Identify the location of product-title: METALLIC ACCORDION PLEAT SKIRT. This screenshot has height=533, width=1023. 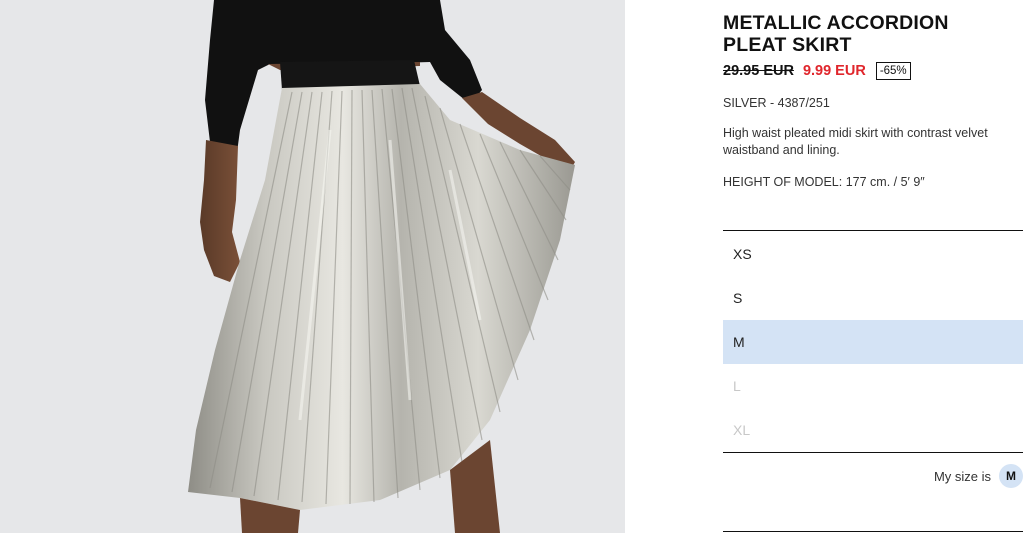
(836, 34).